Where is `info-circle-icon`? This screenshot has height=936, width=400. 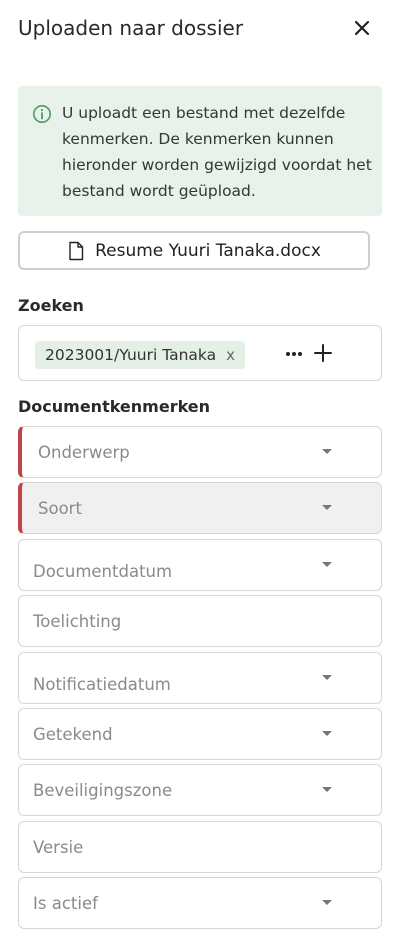 info-circle-icon is located at coordinates (42, 114).